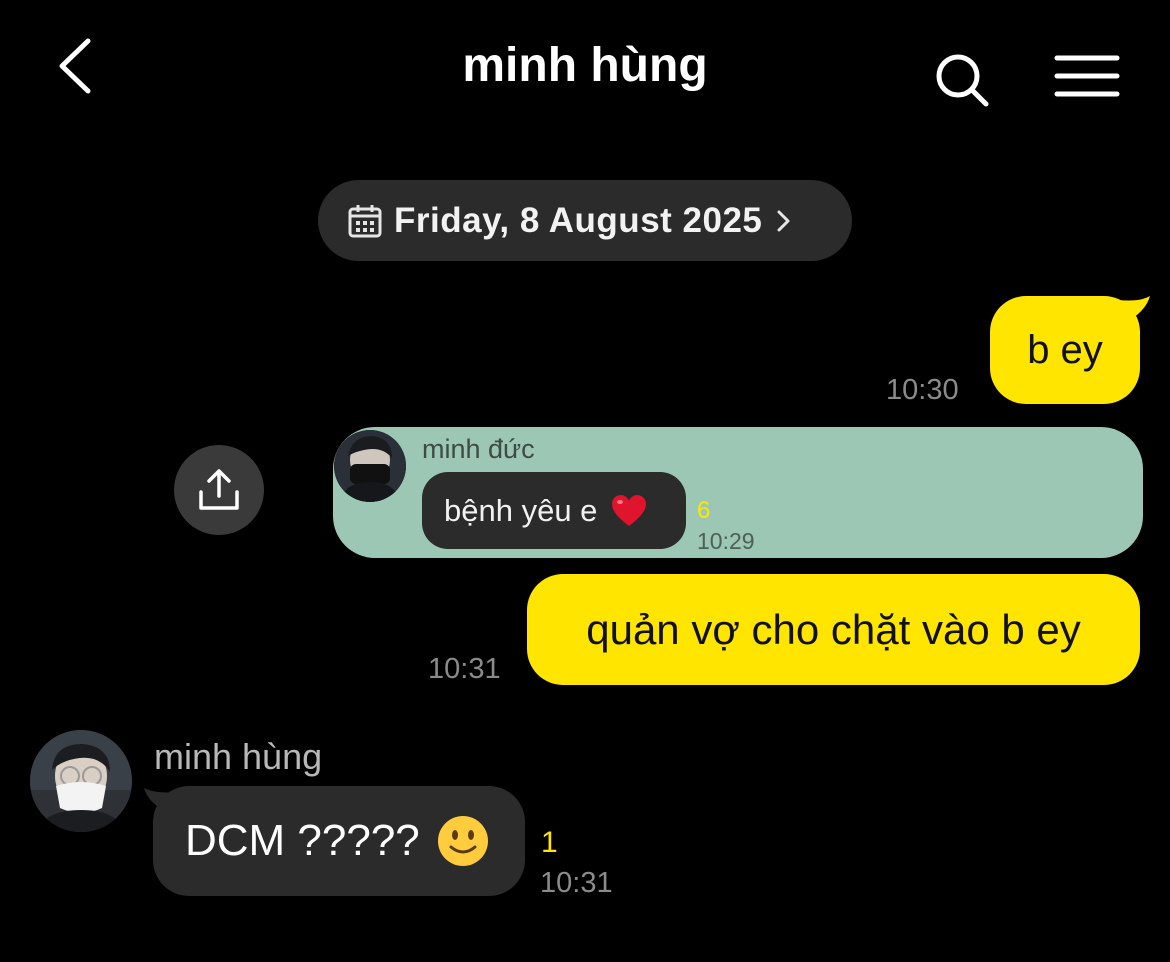  What do you see at coordinates (521, 510) in the screenshot?
I see `message-text: bệnh yêu e` at bounding box center [521, 510].